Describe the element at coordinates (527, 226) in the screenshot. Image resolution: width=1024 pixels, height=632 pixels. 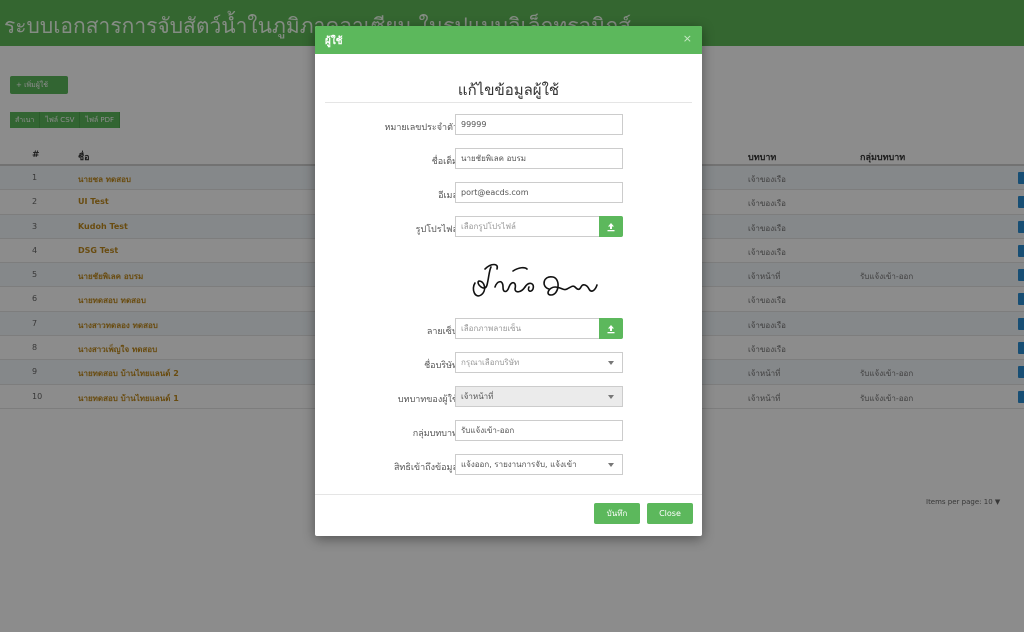
I see `profile-picture-field: เลือกรูปโปรไฟล์` at that location.